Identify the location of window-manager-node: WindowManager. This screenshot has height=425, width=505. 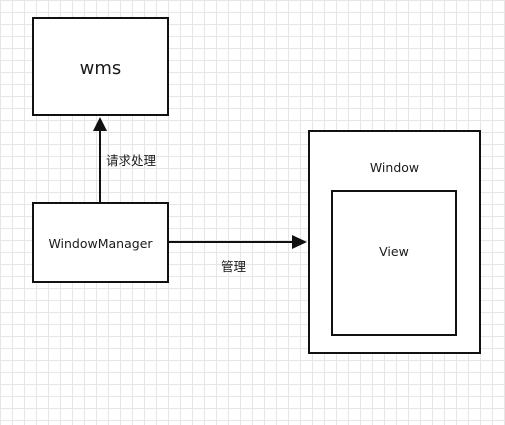
(100, 242).